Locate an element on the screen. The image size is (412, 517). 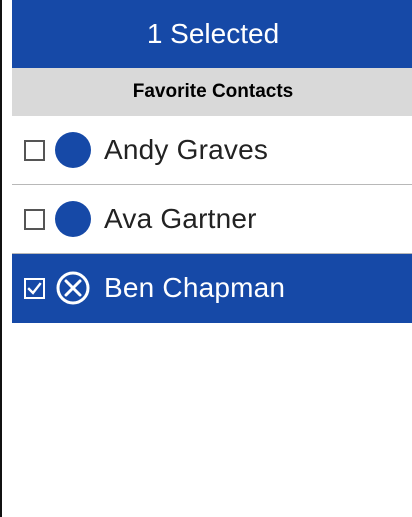
checkmark-icon is located at coordinates (34, 288).